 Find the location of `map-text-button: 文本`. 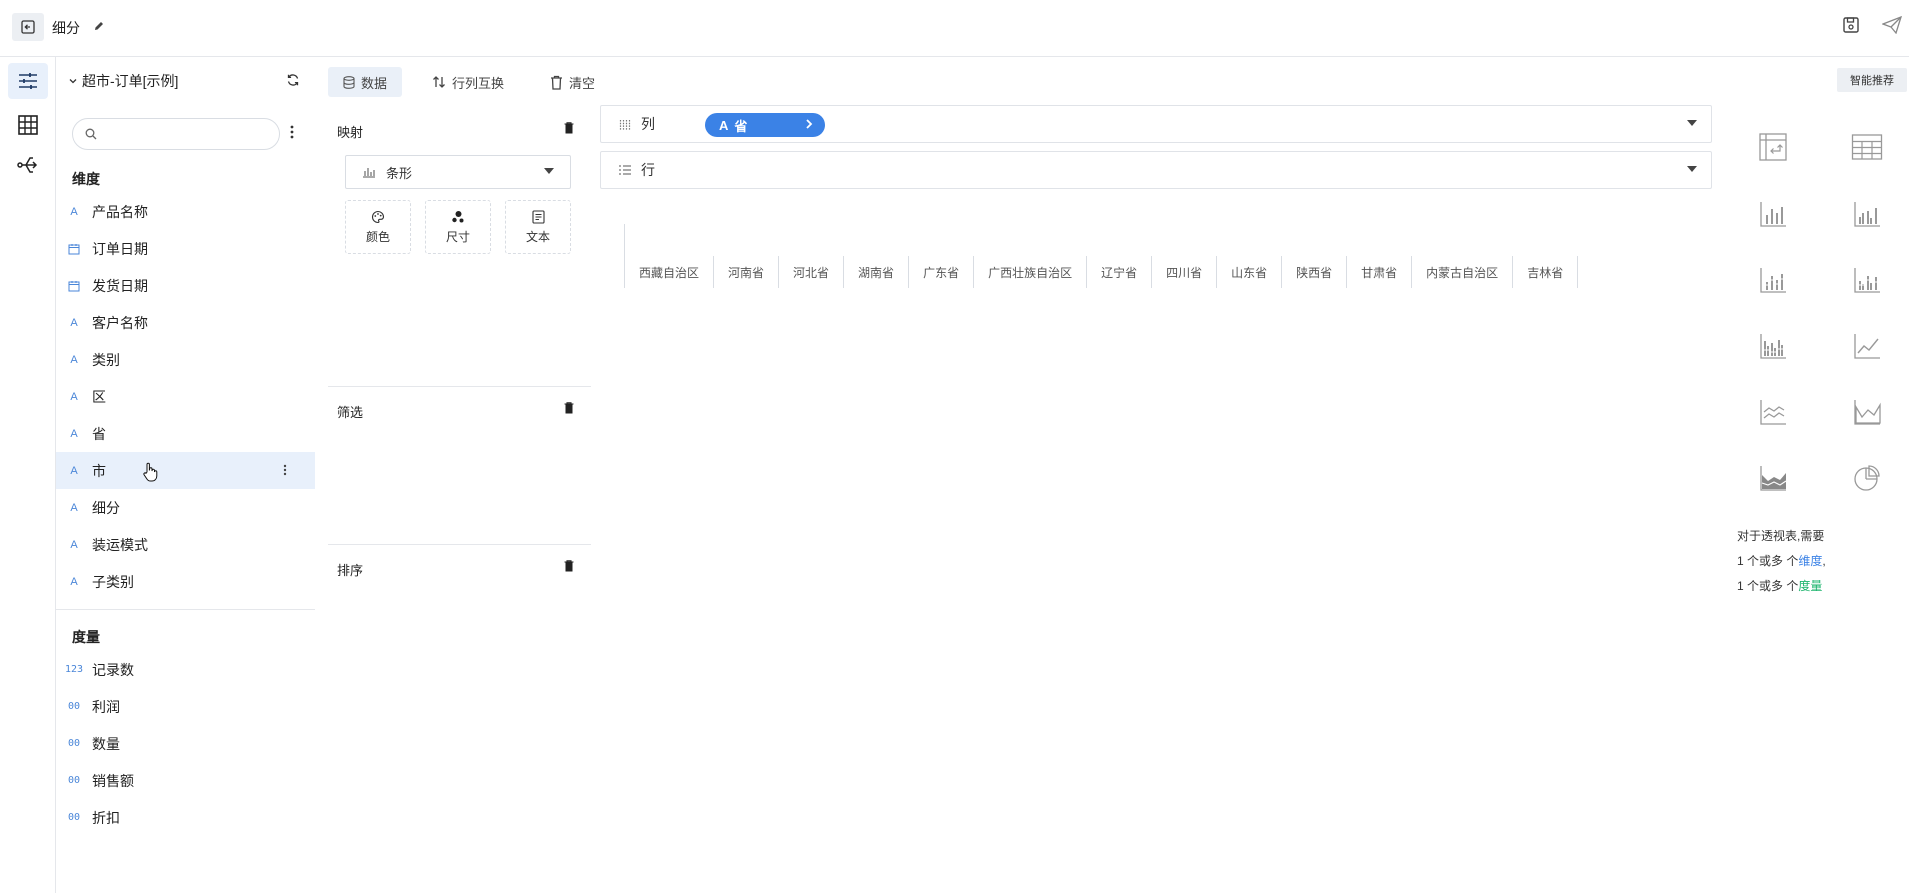

map-text-button: 文本 is located at coordinates (538, 227).